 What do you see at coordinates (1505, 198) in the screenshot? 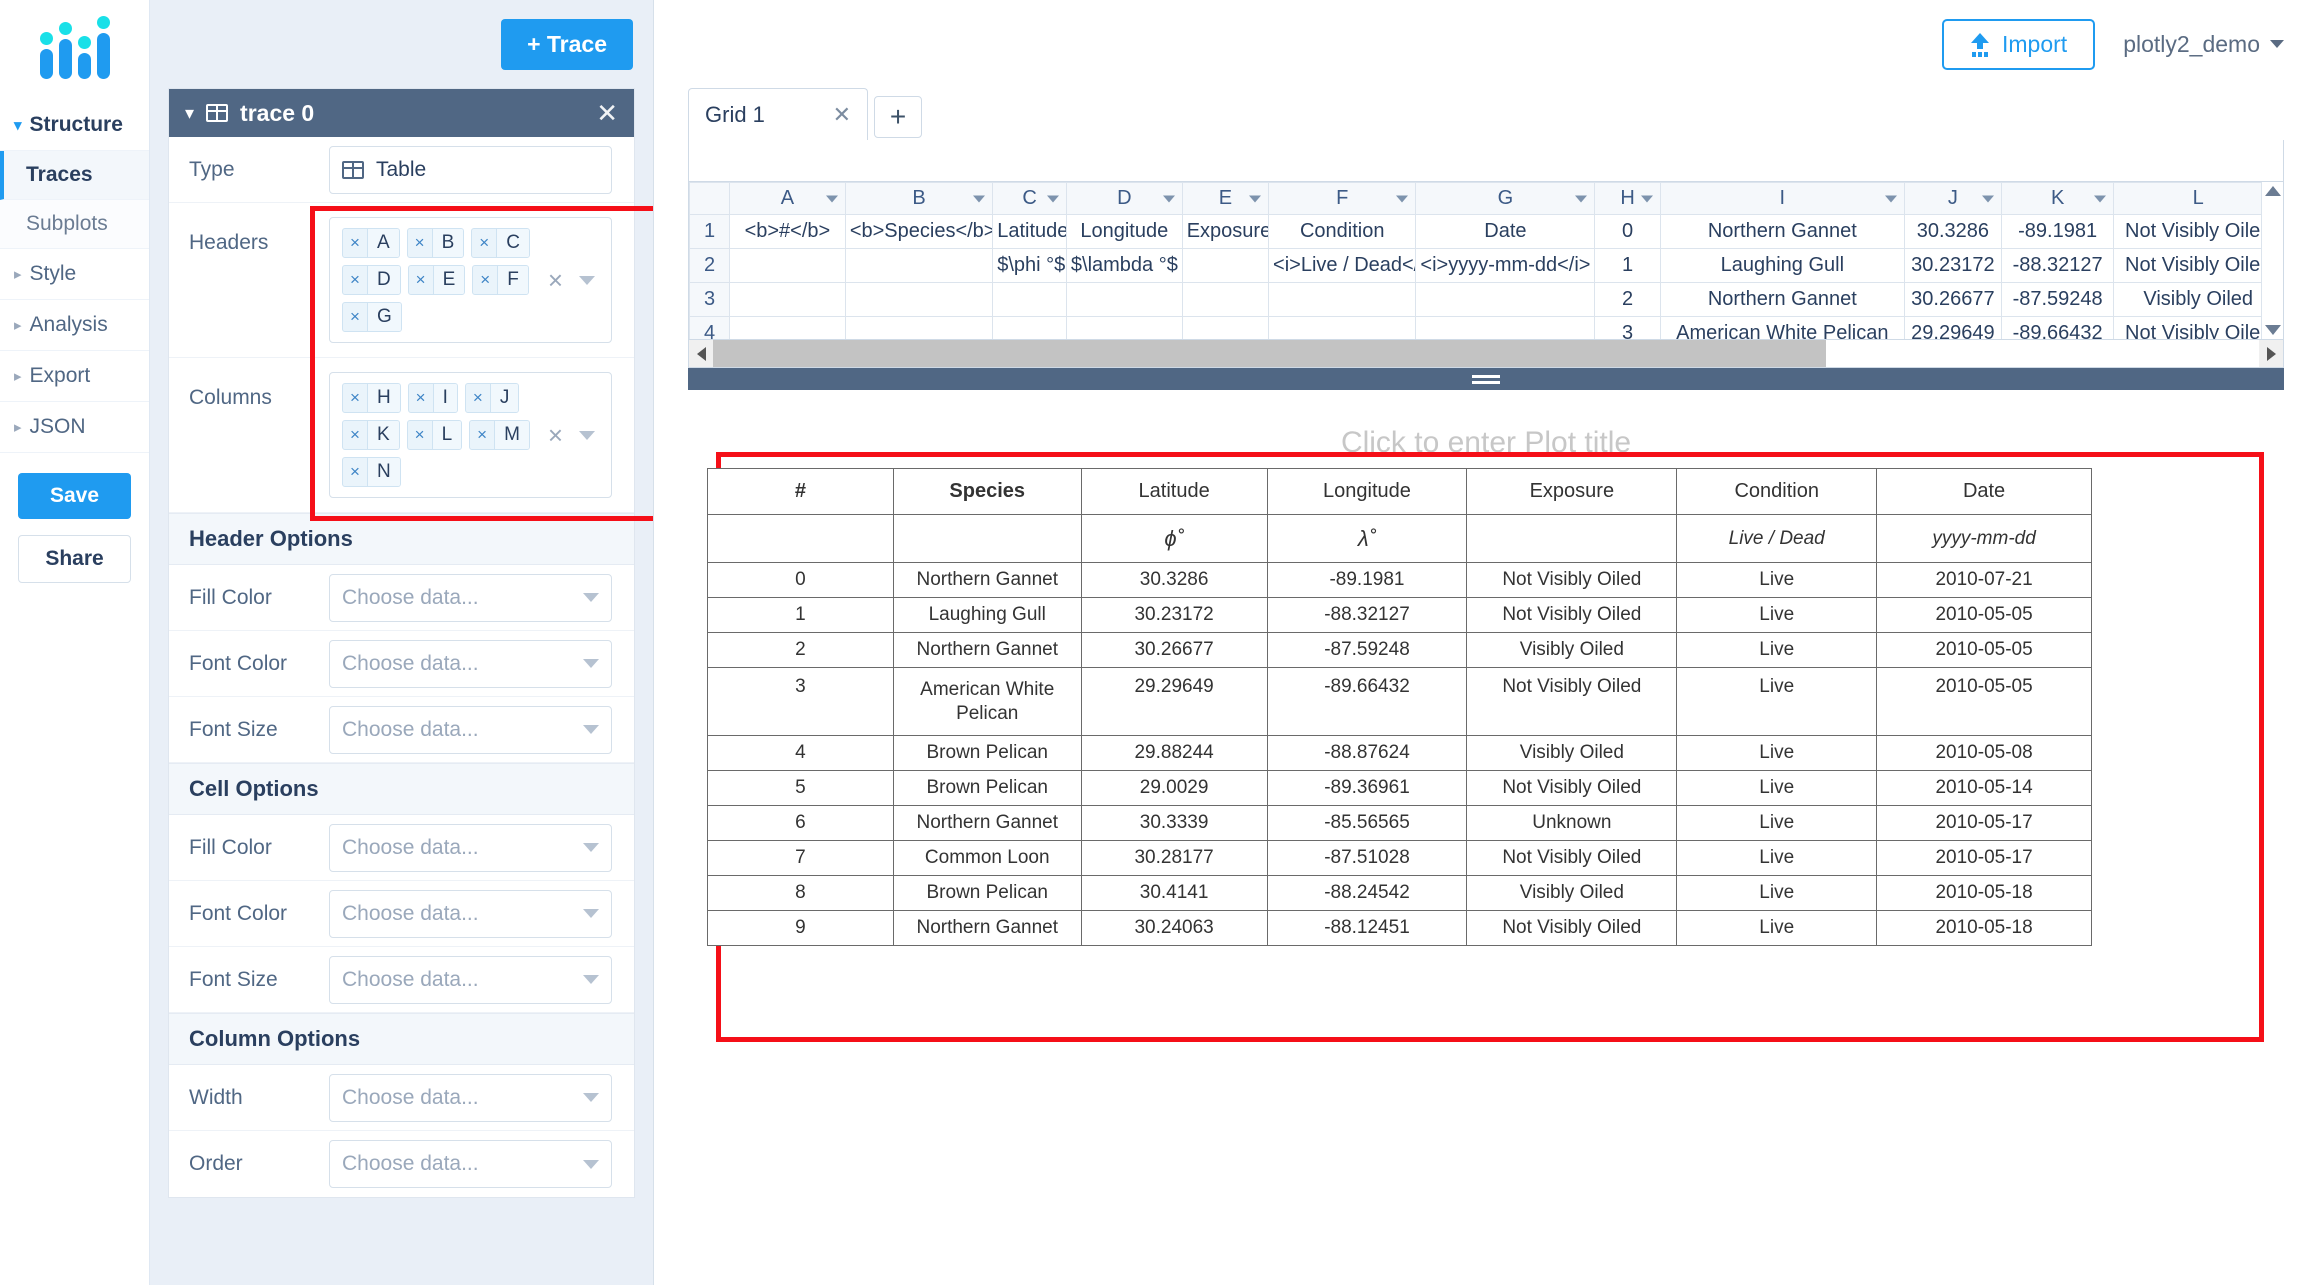
I see `sheet-col-G: G` at bounding box center [1505, 198].